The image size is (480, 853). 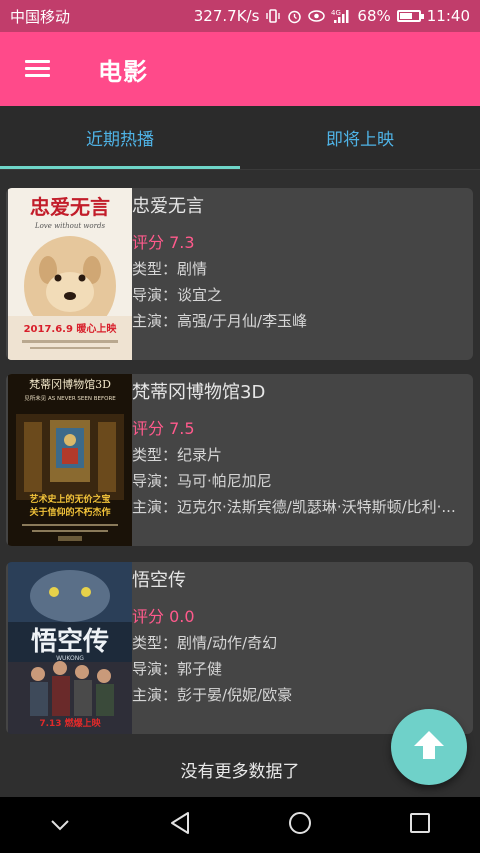 I want to click on movie-title: 忠爱无言, so click(x=168, y=206).